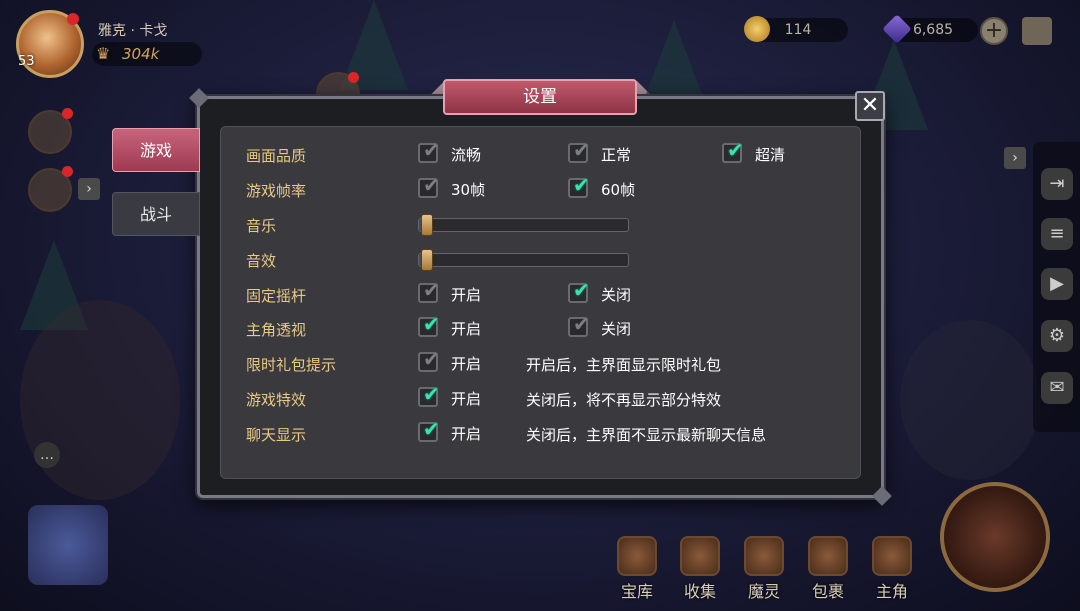 The height and width of the screenshot is (611, 1080). I want to click on tab-battle: 战斗, so click(156, 214).